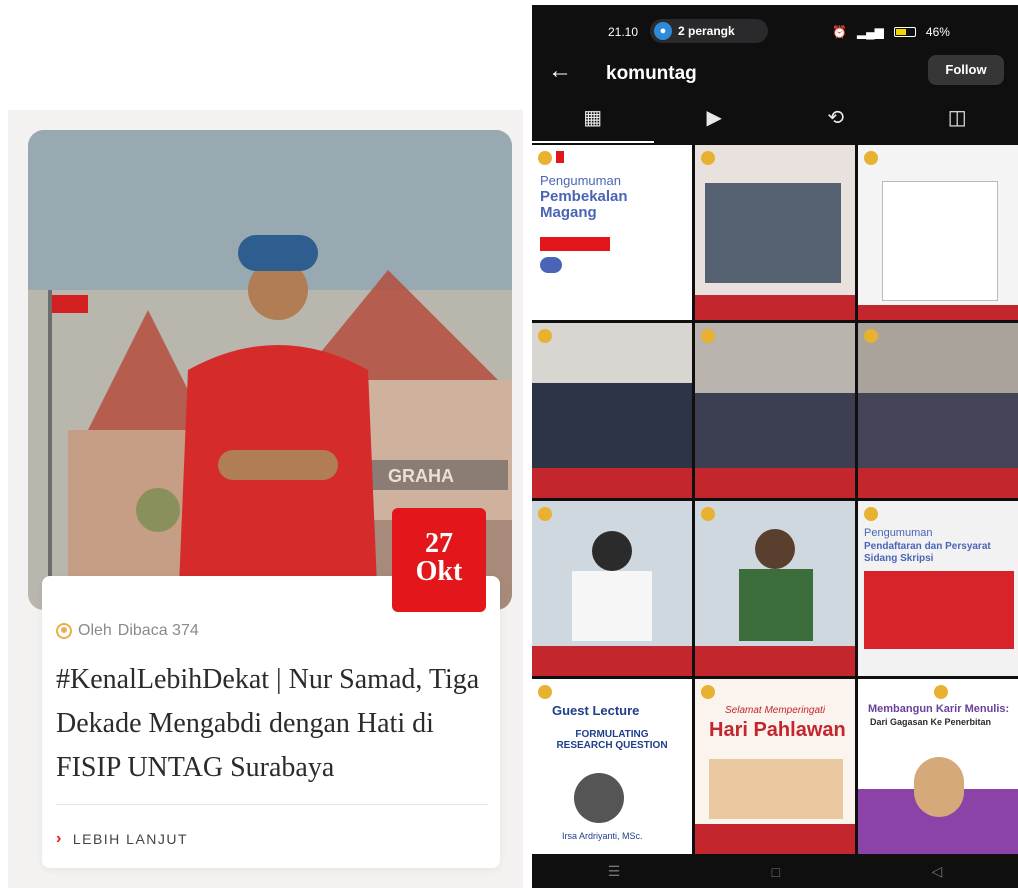 This screenshot has width=1018, height=888. I want to click on tile-title: Pendaftaran dan Persyarat Sidang Skripsi, so click(927, 552).